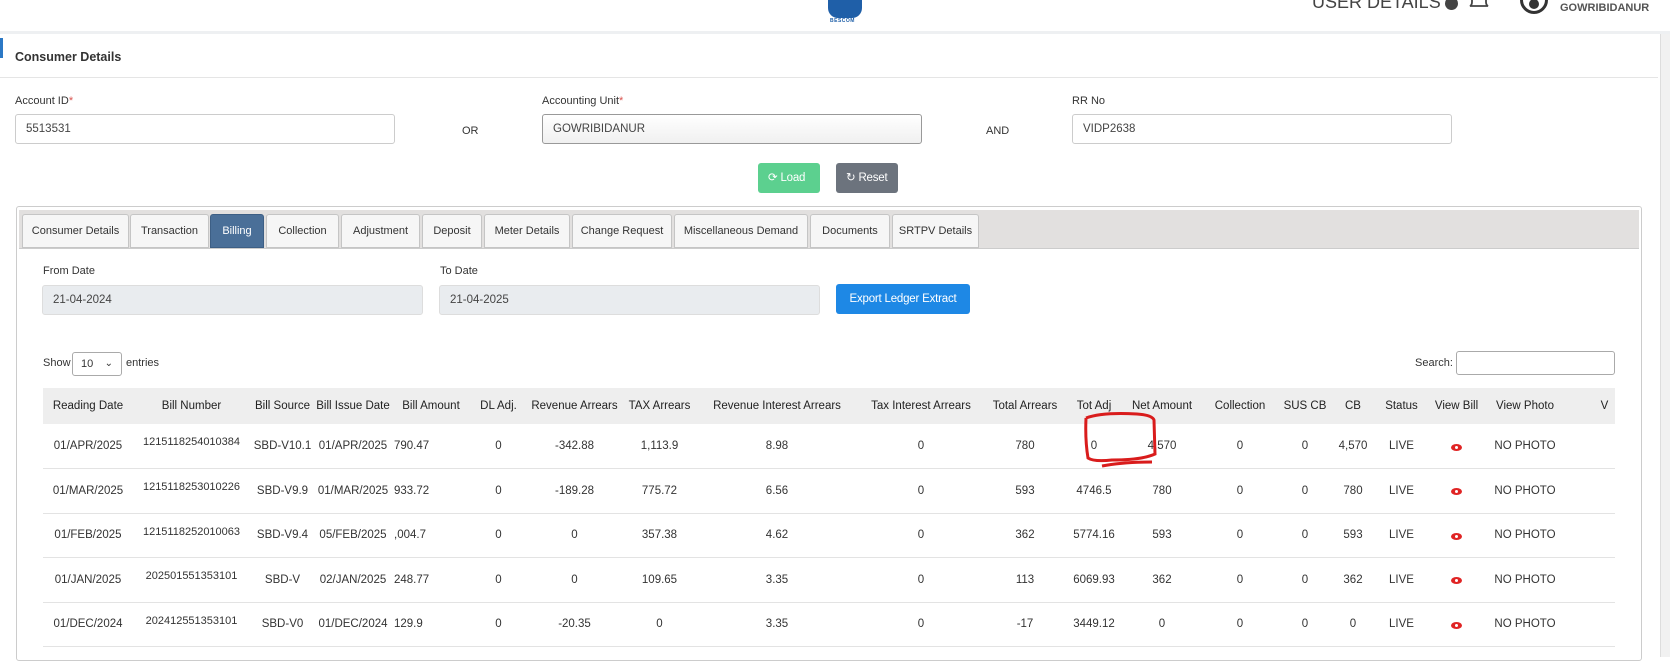  I want to click on export-ledger-extract-button: Export Ledger Extract, so click(903, 299).